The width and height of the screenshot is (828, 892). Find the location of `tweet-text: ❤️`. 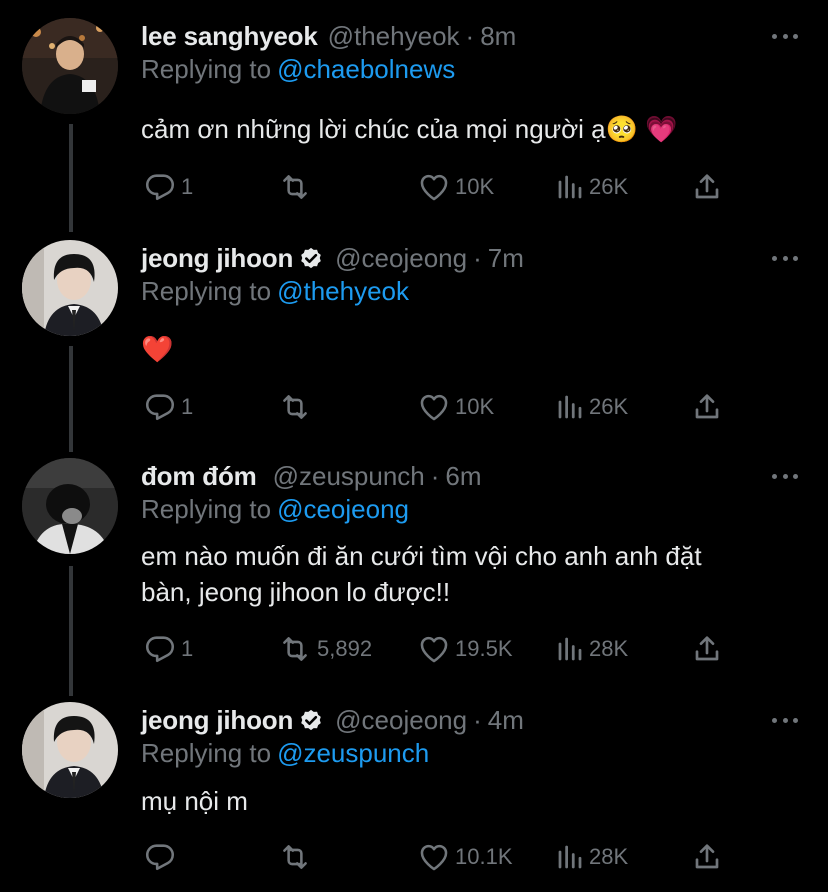

tweet-text: ❤️ is located at coordinates (471, 349).